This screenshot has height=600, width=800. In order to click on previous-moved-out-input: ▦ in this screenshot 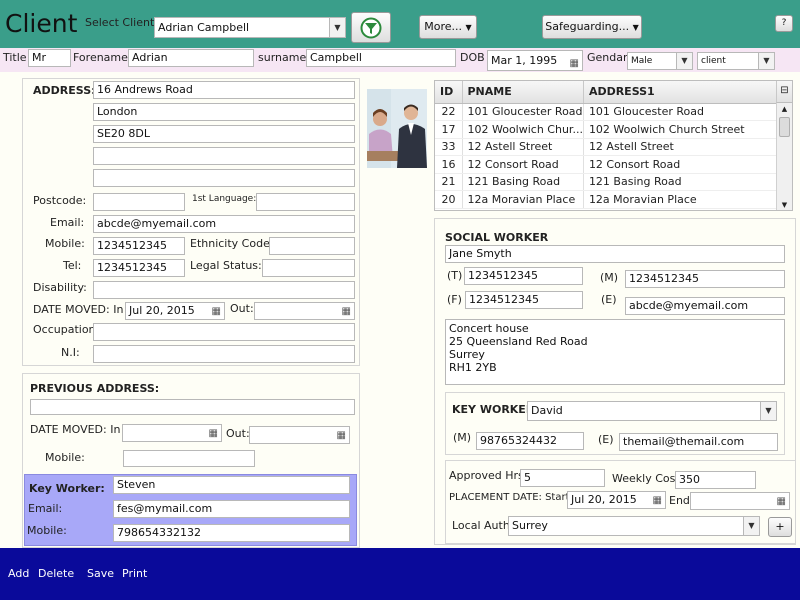, I will do `click(299, 435)`.